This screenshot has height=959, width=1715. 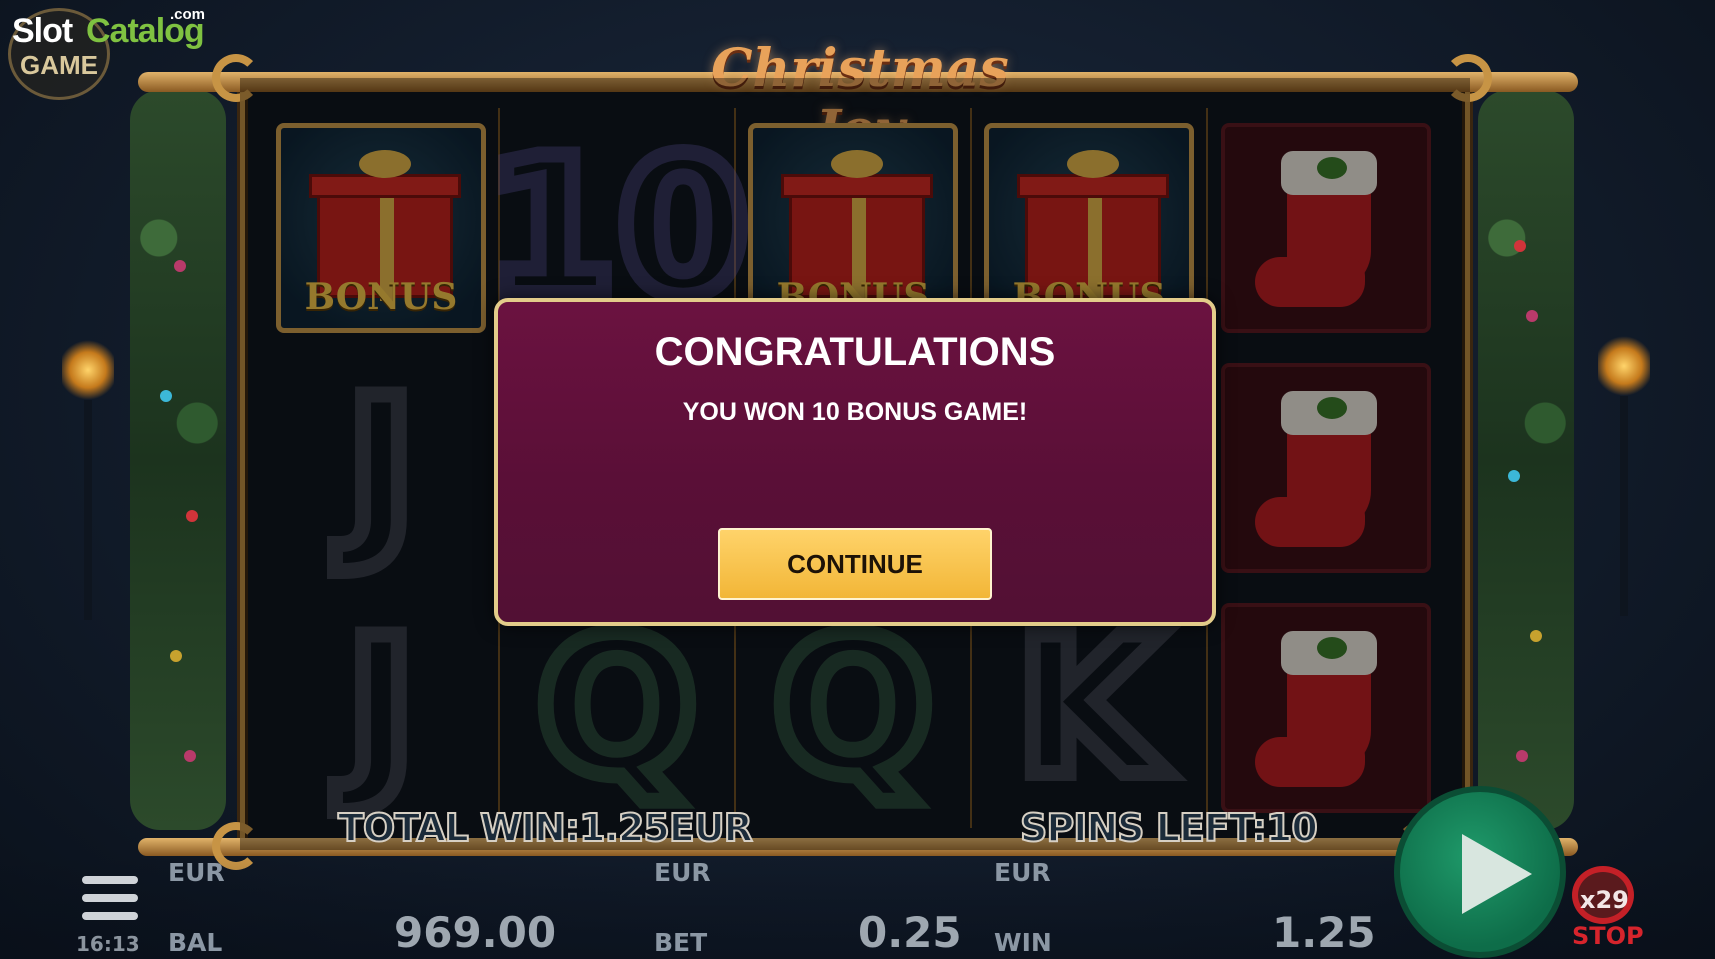 I want to click on watermark-sub: GAME, so click(x=59, y=65).